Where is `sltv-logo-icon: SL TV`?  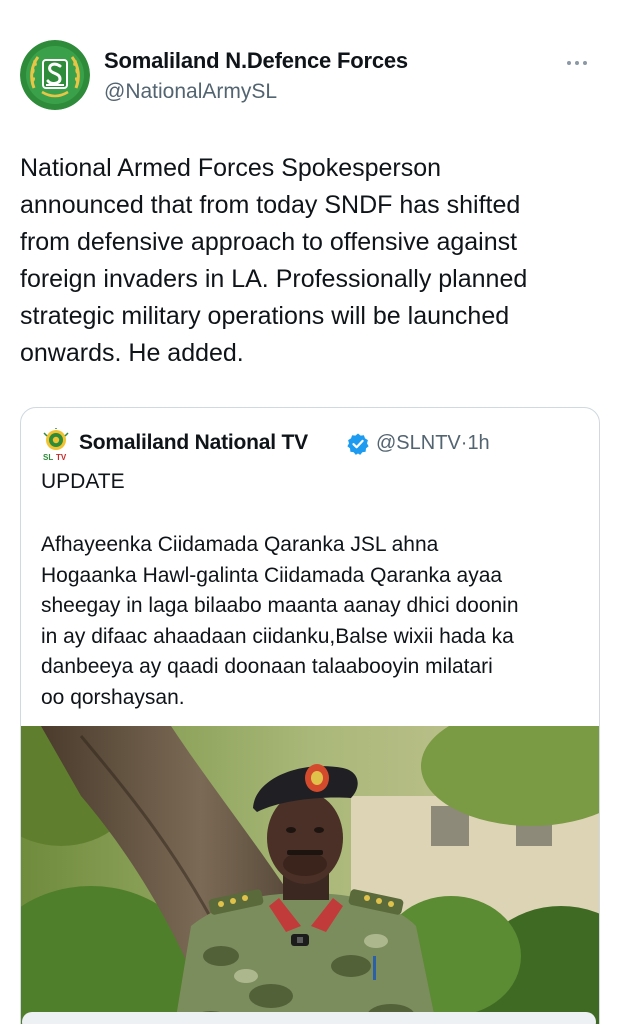 sltv-logo-icon: SL TV is located at coordinates (56, 444).